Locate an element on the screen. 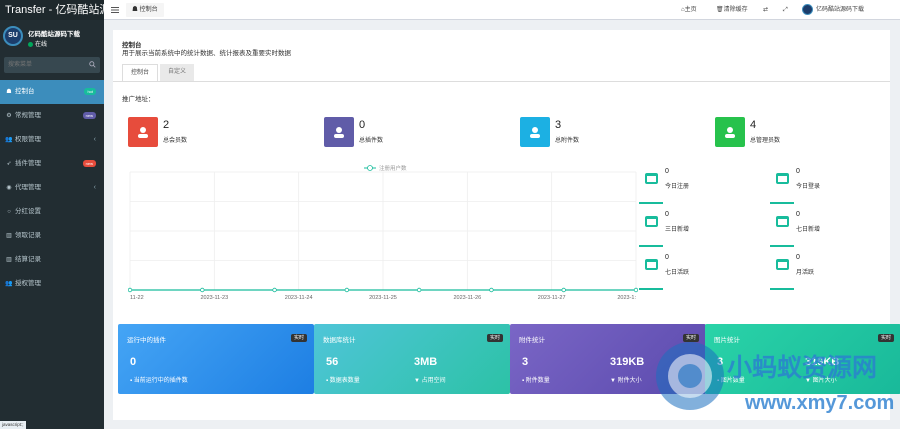  x-tick-label: 2023-11-27 is located at coordinates (552, 298).